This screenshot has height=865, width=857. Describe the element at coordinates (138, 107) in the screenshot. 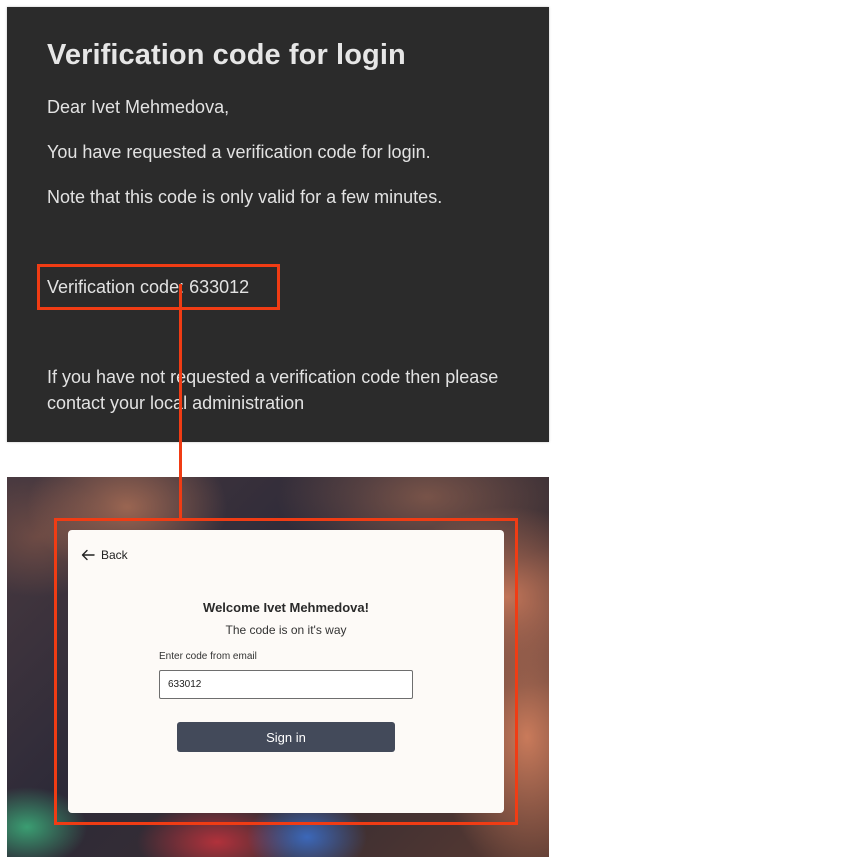

I see `email-greeting: Dear Ivet Mehmedova,` at that location.